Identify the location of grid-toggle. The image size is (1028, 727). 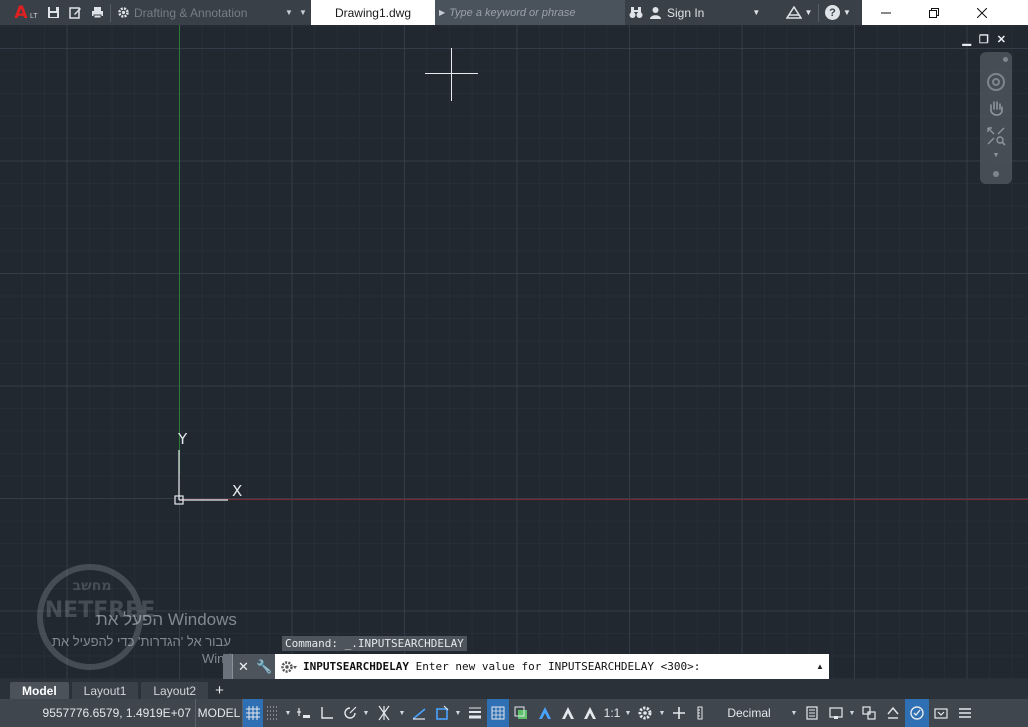
(253, 713).